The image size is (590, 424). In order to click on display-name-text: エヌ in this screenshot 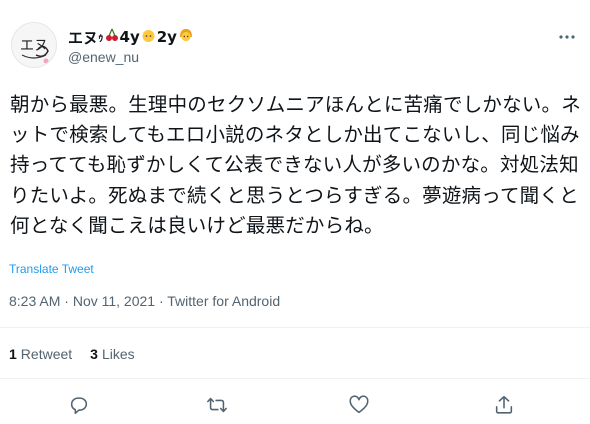, I will do `click(83, 37)`.